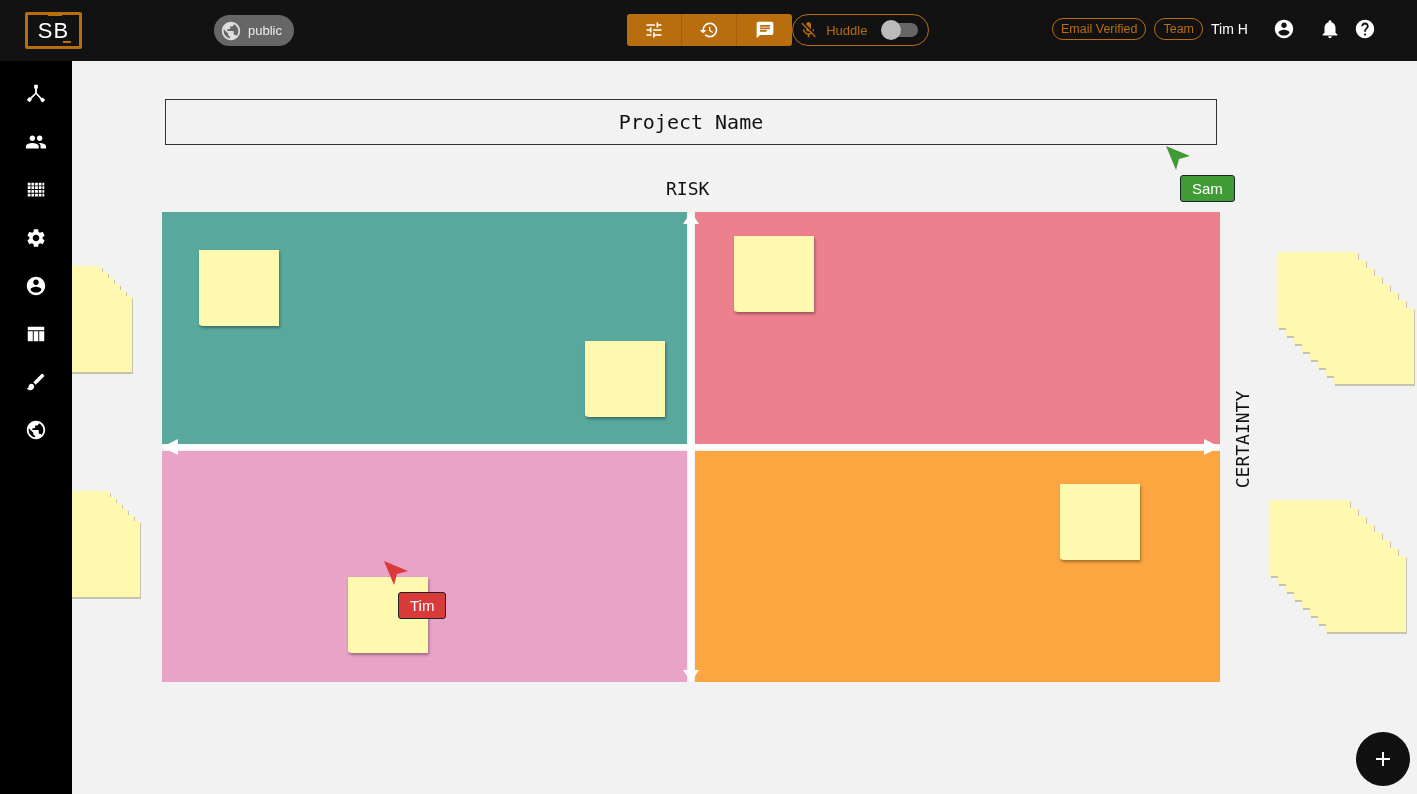 Image resolution: width=1417 pixels, height=794 pixels. I want to click on vertical-axis-label: RISK, so click(688, 188).